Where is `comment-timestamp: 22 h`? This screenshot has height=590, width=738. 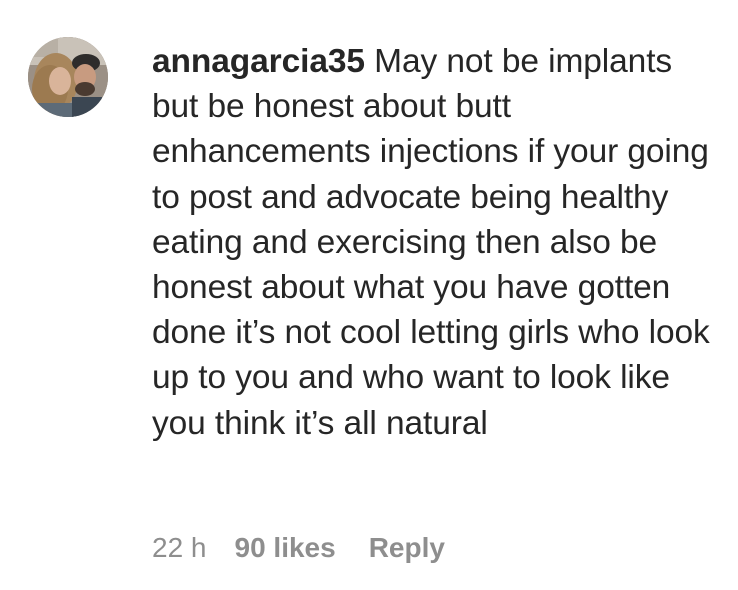
comment-timestamp: 22 h is located at coordinates (179, 547).